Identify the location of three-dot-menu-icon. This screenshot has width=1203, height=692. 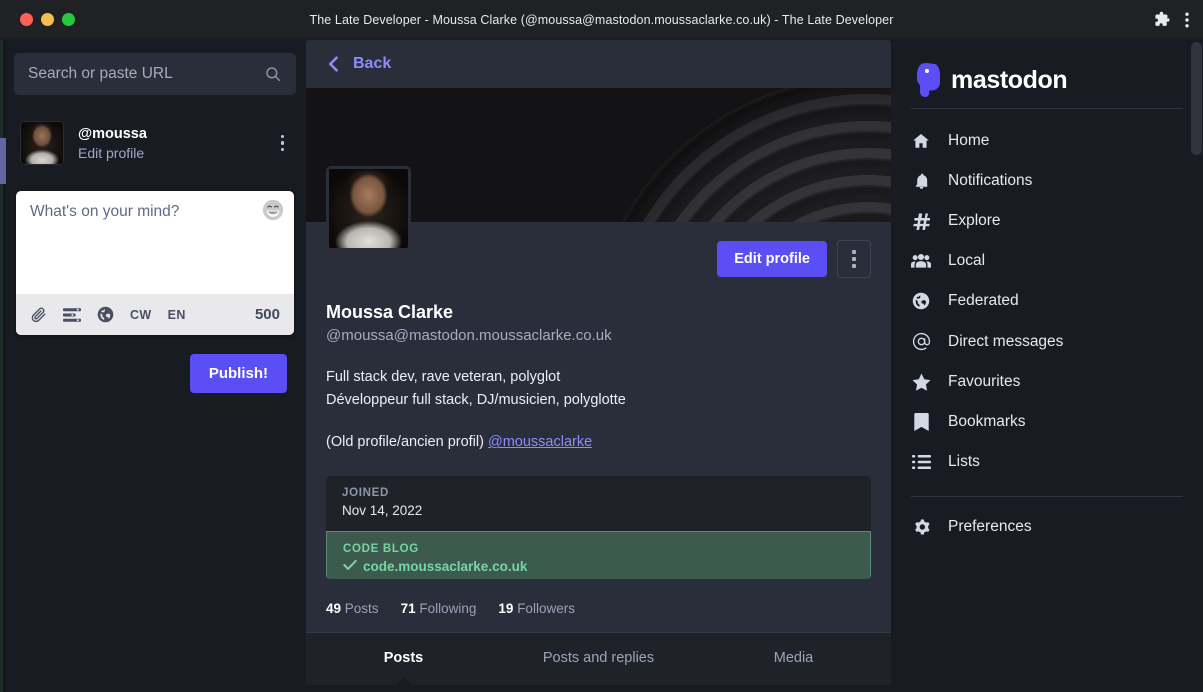
(1187, 20).